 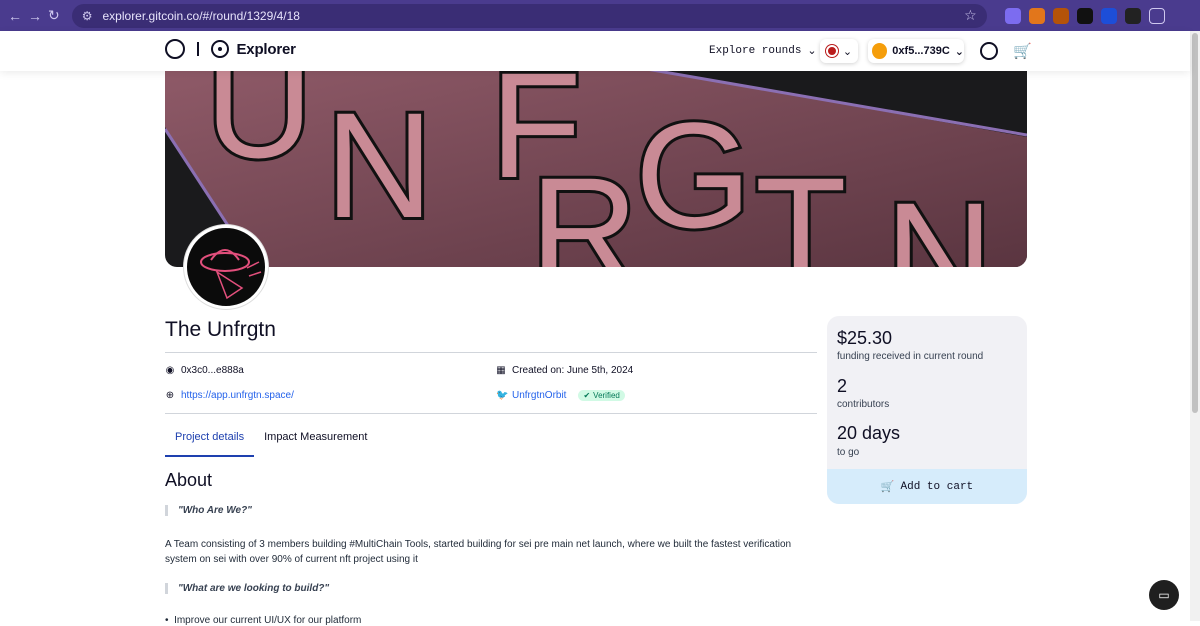 What do you see at coordinates (1156, 15) in the screenshot?
I see `extensions-puzzle-icon` at bounding box center [1156, 15].